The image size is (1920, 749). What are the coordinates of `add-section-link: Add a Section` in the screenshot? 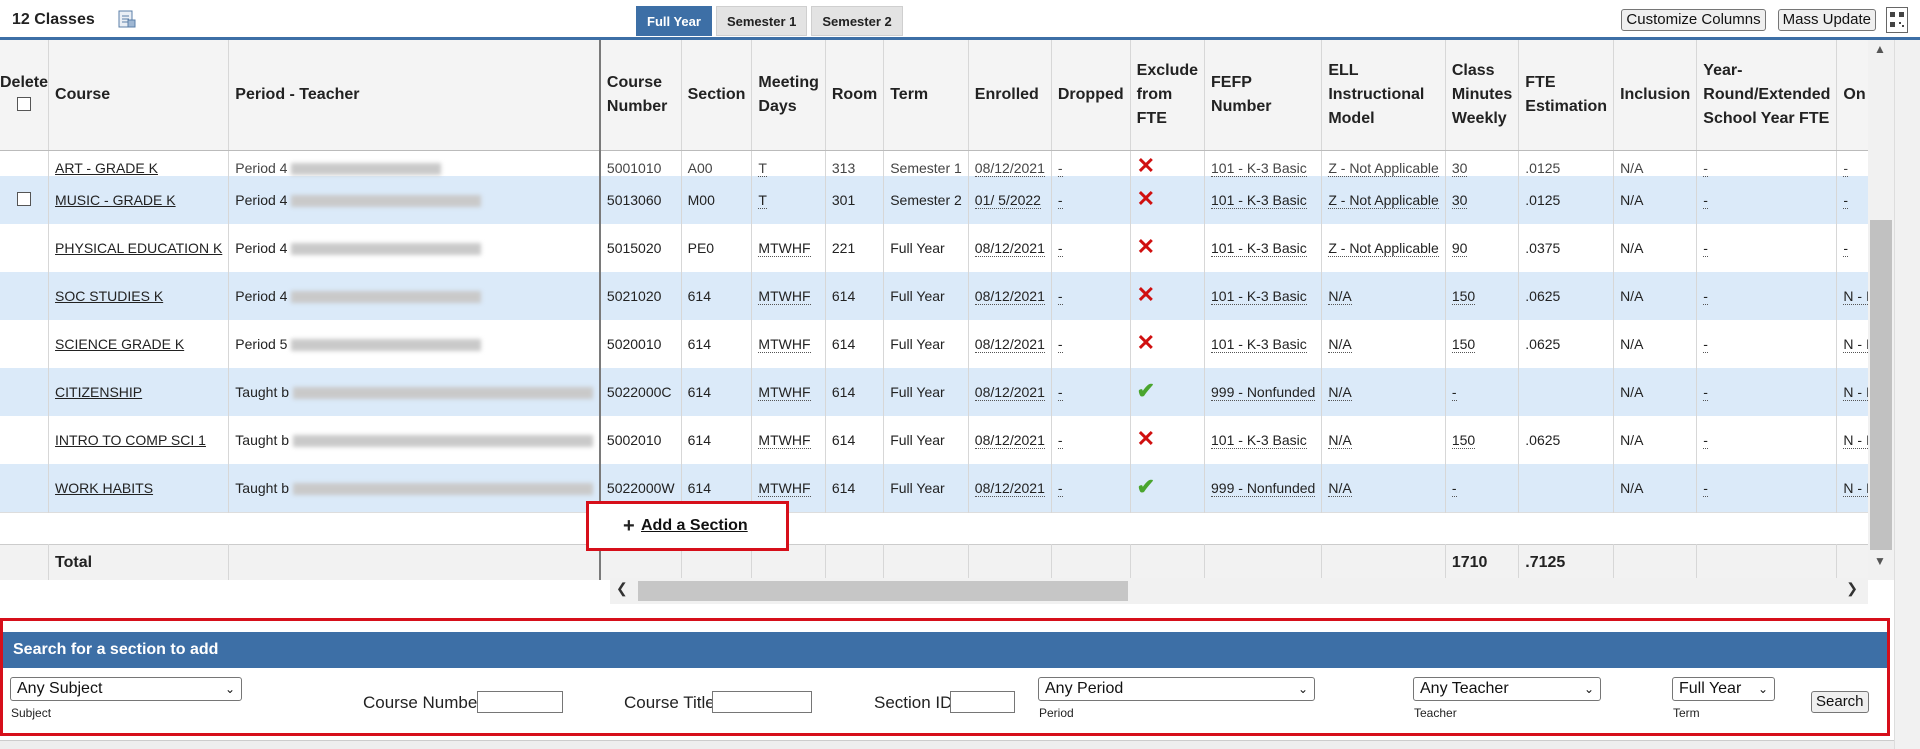 It's located at (694, 526).